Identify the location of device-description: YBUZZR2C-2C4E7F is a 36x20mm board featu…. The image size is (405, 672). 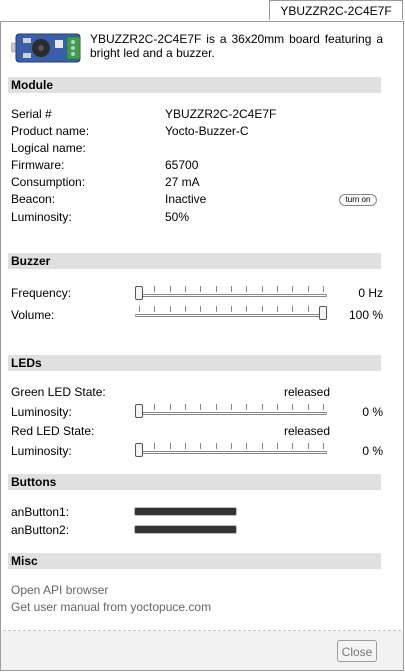
(236, 46).